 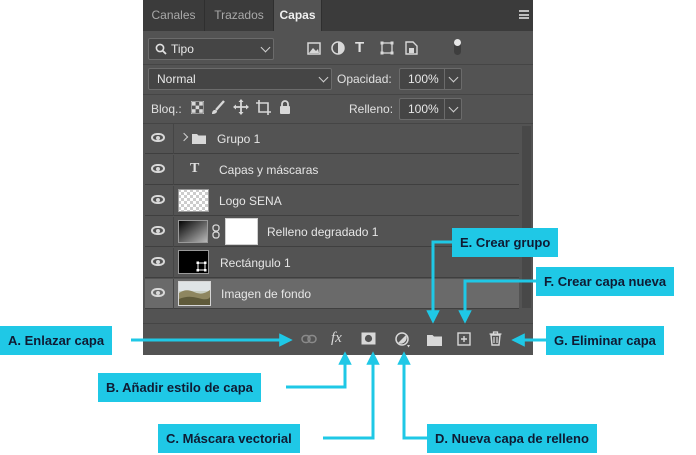 I want to click on new-fill-adjustment-icon, so click(x=403, y=340).